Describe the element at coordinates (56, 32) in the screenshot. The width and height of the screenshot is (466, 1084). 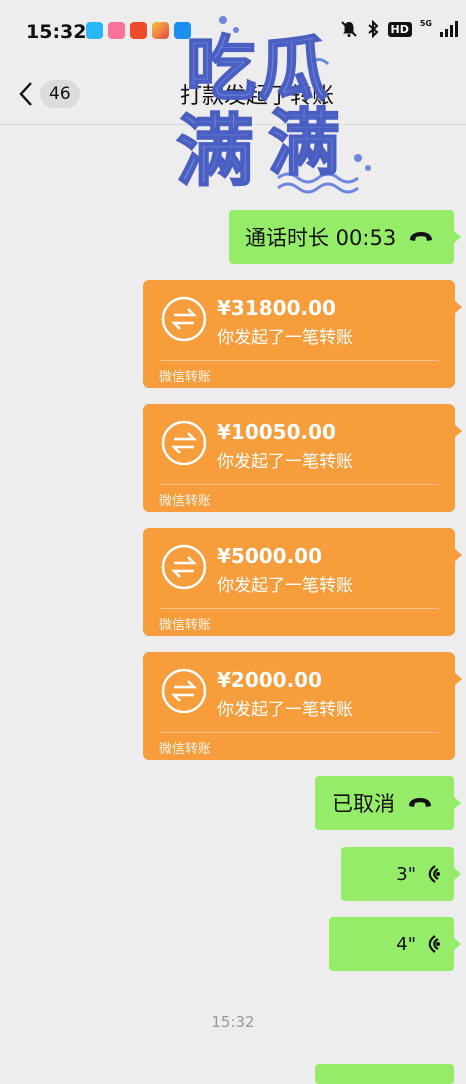
I see `status-time: 15:32` at that location.